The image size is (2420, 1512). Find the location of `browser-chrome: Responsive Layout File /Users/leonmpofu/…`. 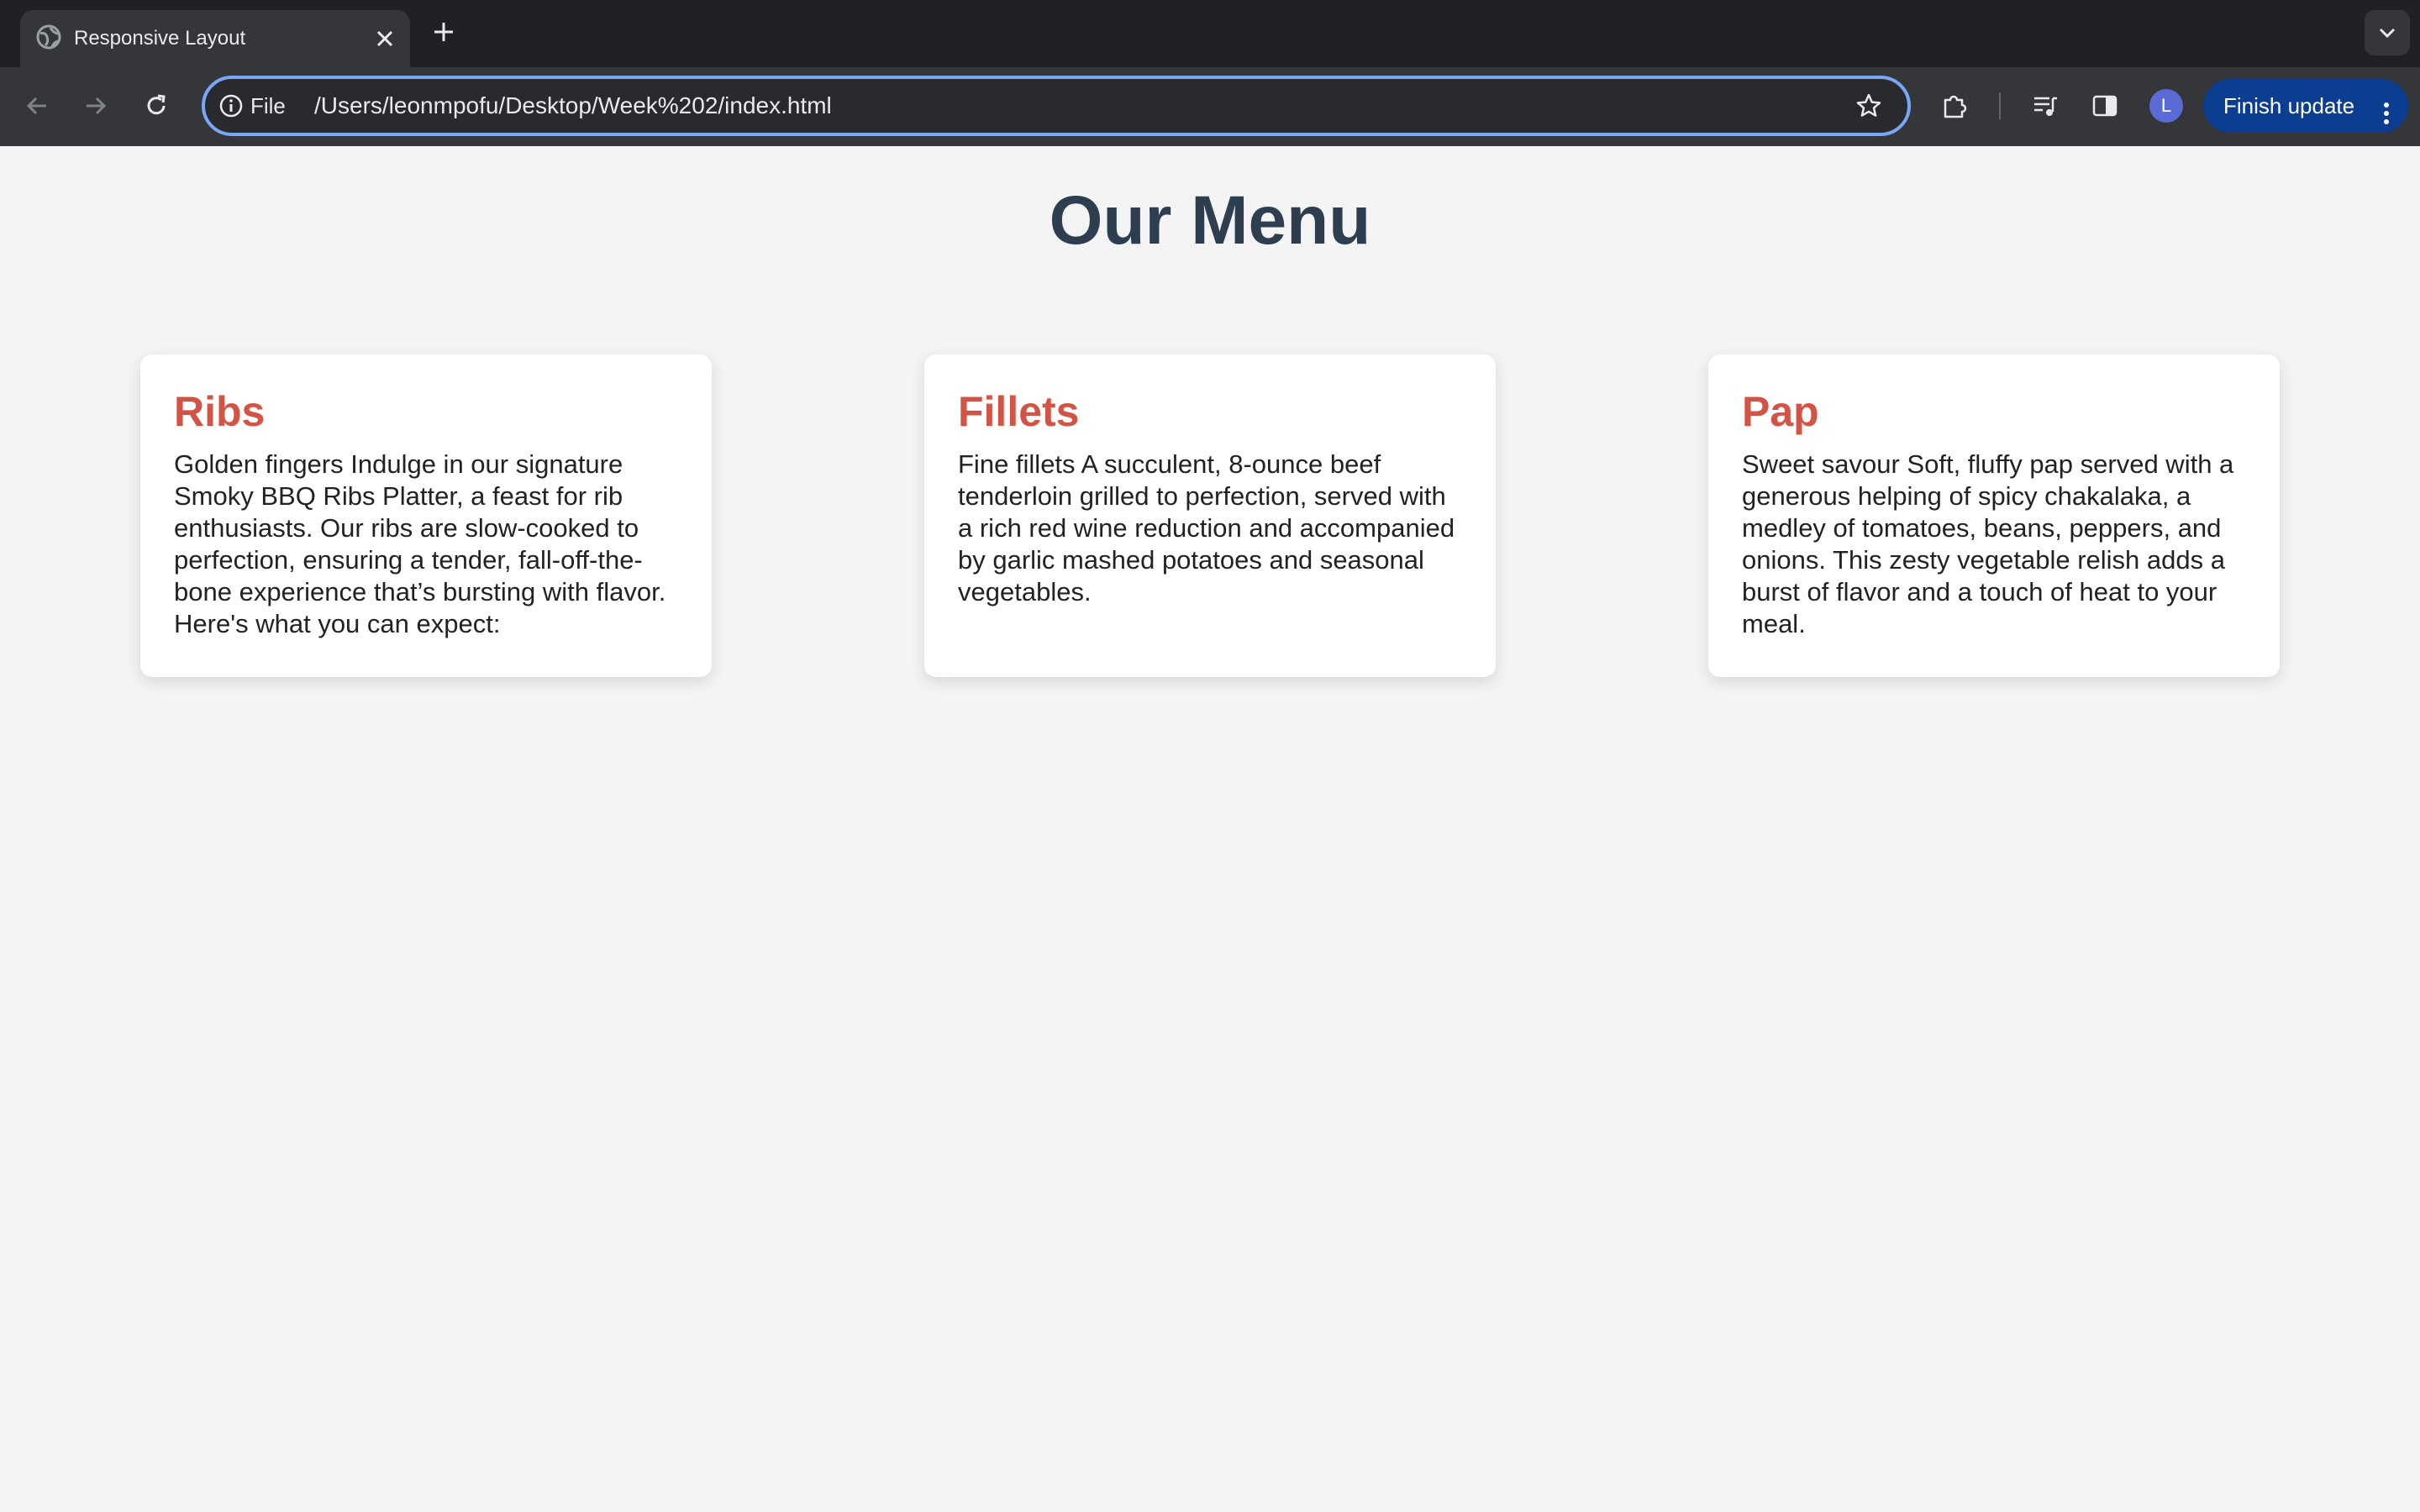

browser-chrome: Responsive Layout File /Users/leonmpofu/… is located at coordinates (1210, 73).